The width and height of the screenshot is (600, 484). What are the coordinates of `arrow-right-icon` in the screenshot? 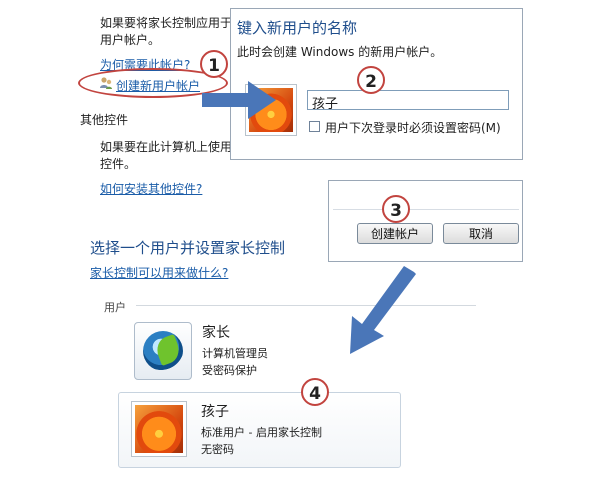 It's located at (239, 100).